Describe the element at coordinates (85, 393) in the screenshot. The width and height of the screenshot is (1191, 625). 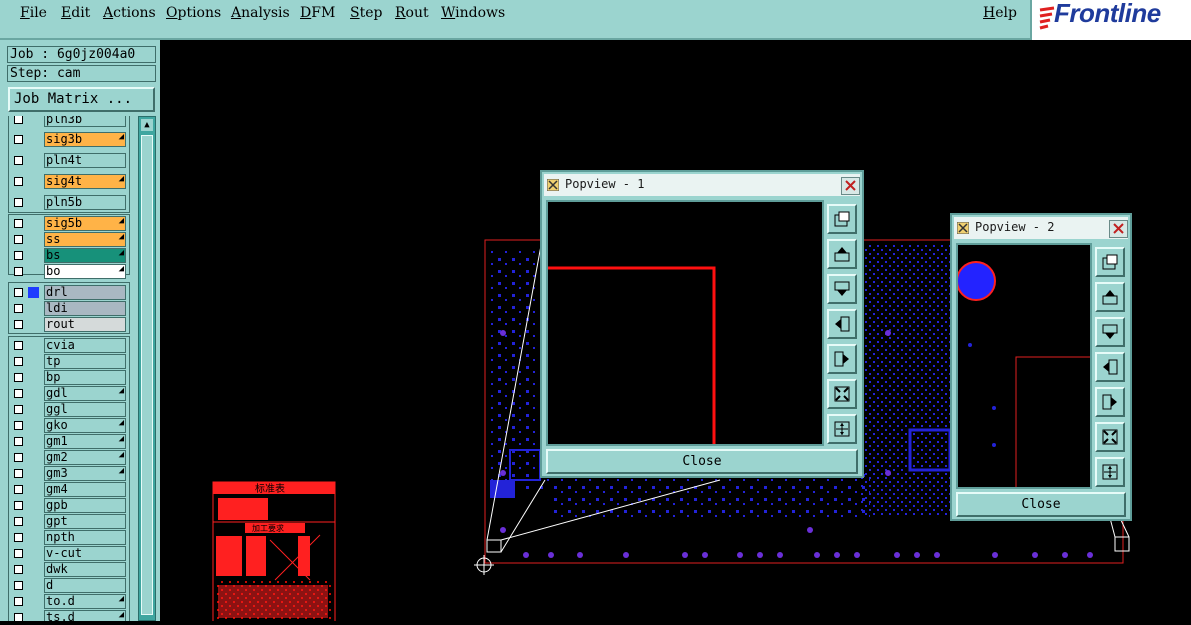
I see `layer-name: gdl` at that location.